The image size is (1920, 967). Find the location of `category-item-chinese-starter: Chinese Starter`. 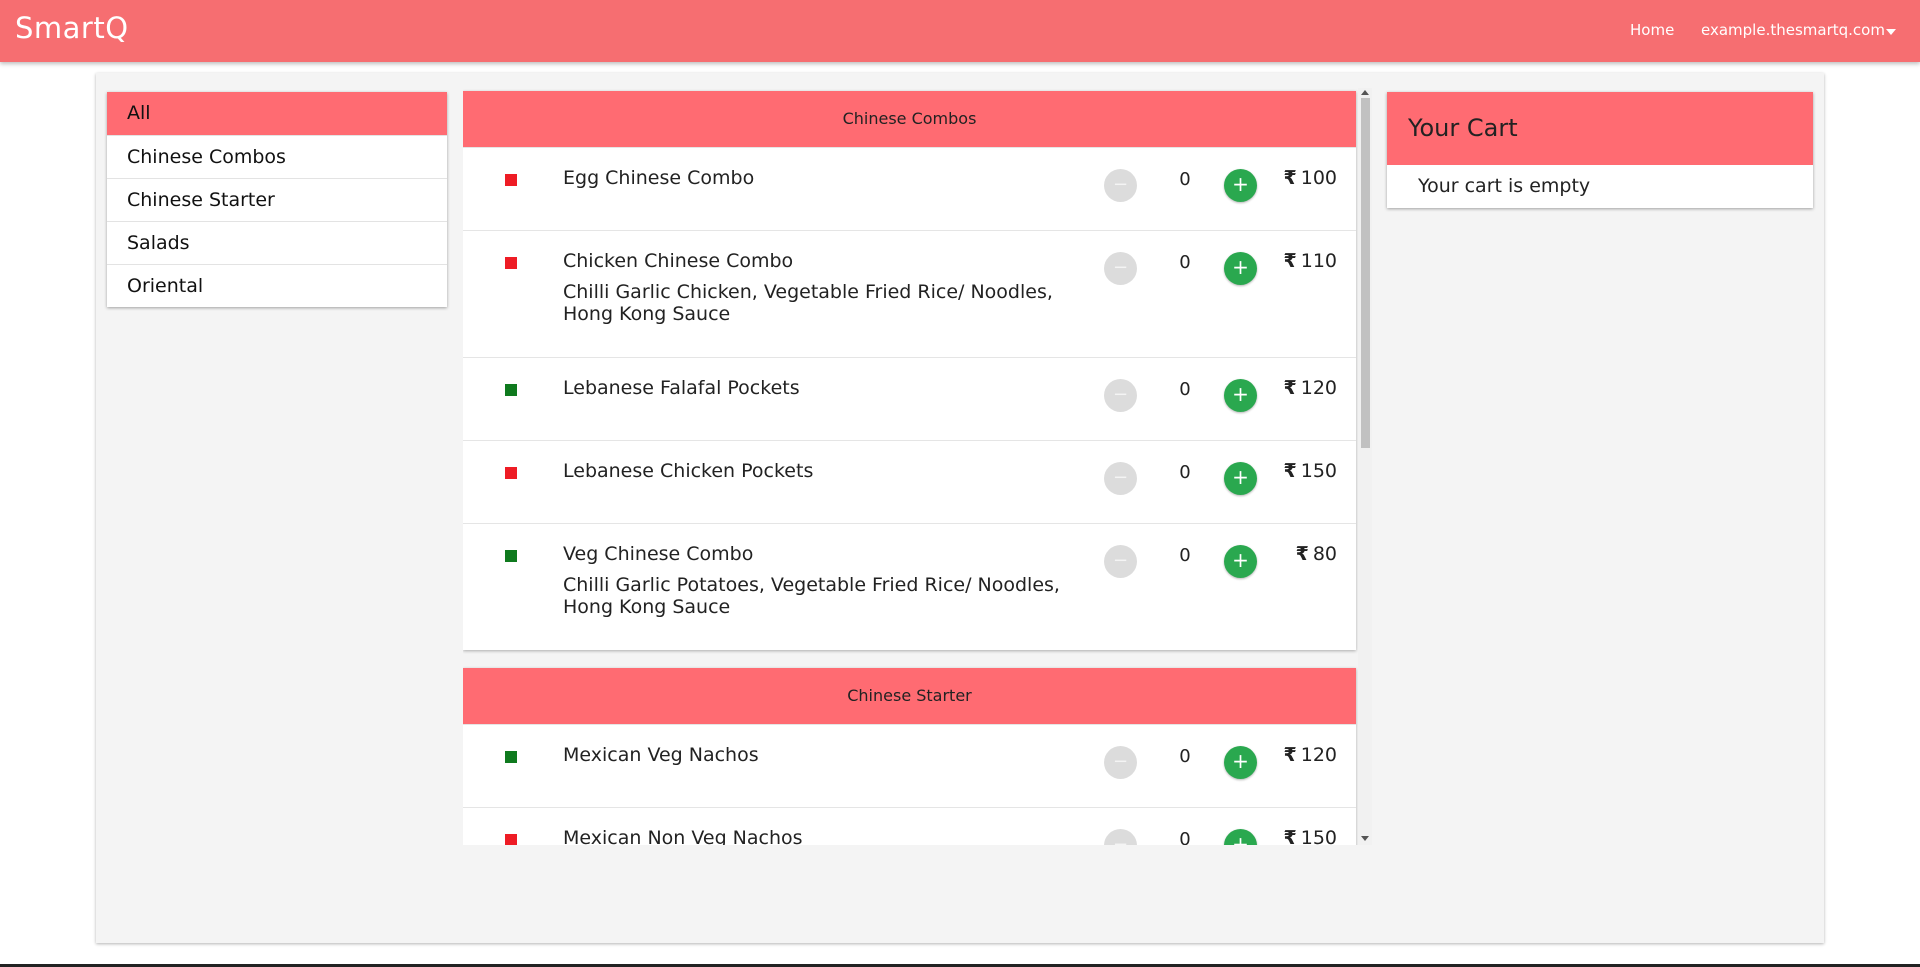

category-item-chinese-starter: Chinese Starter is located at coordinates (277, 199).